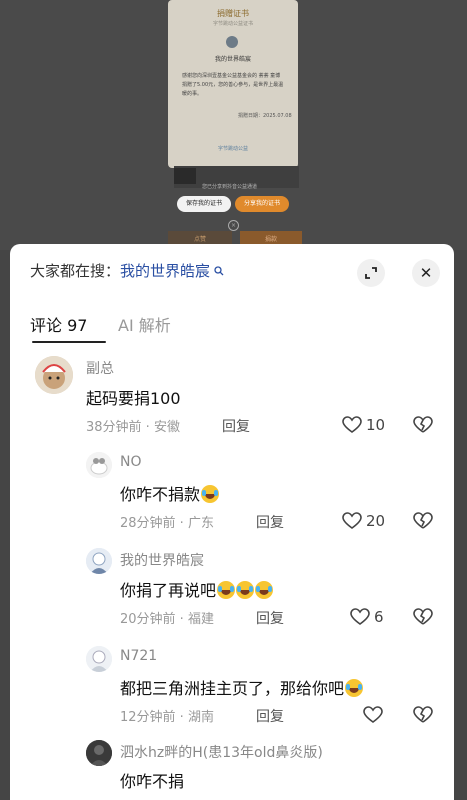  I want to click on like-count: 6, so click(379, 617).